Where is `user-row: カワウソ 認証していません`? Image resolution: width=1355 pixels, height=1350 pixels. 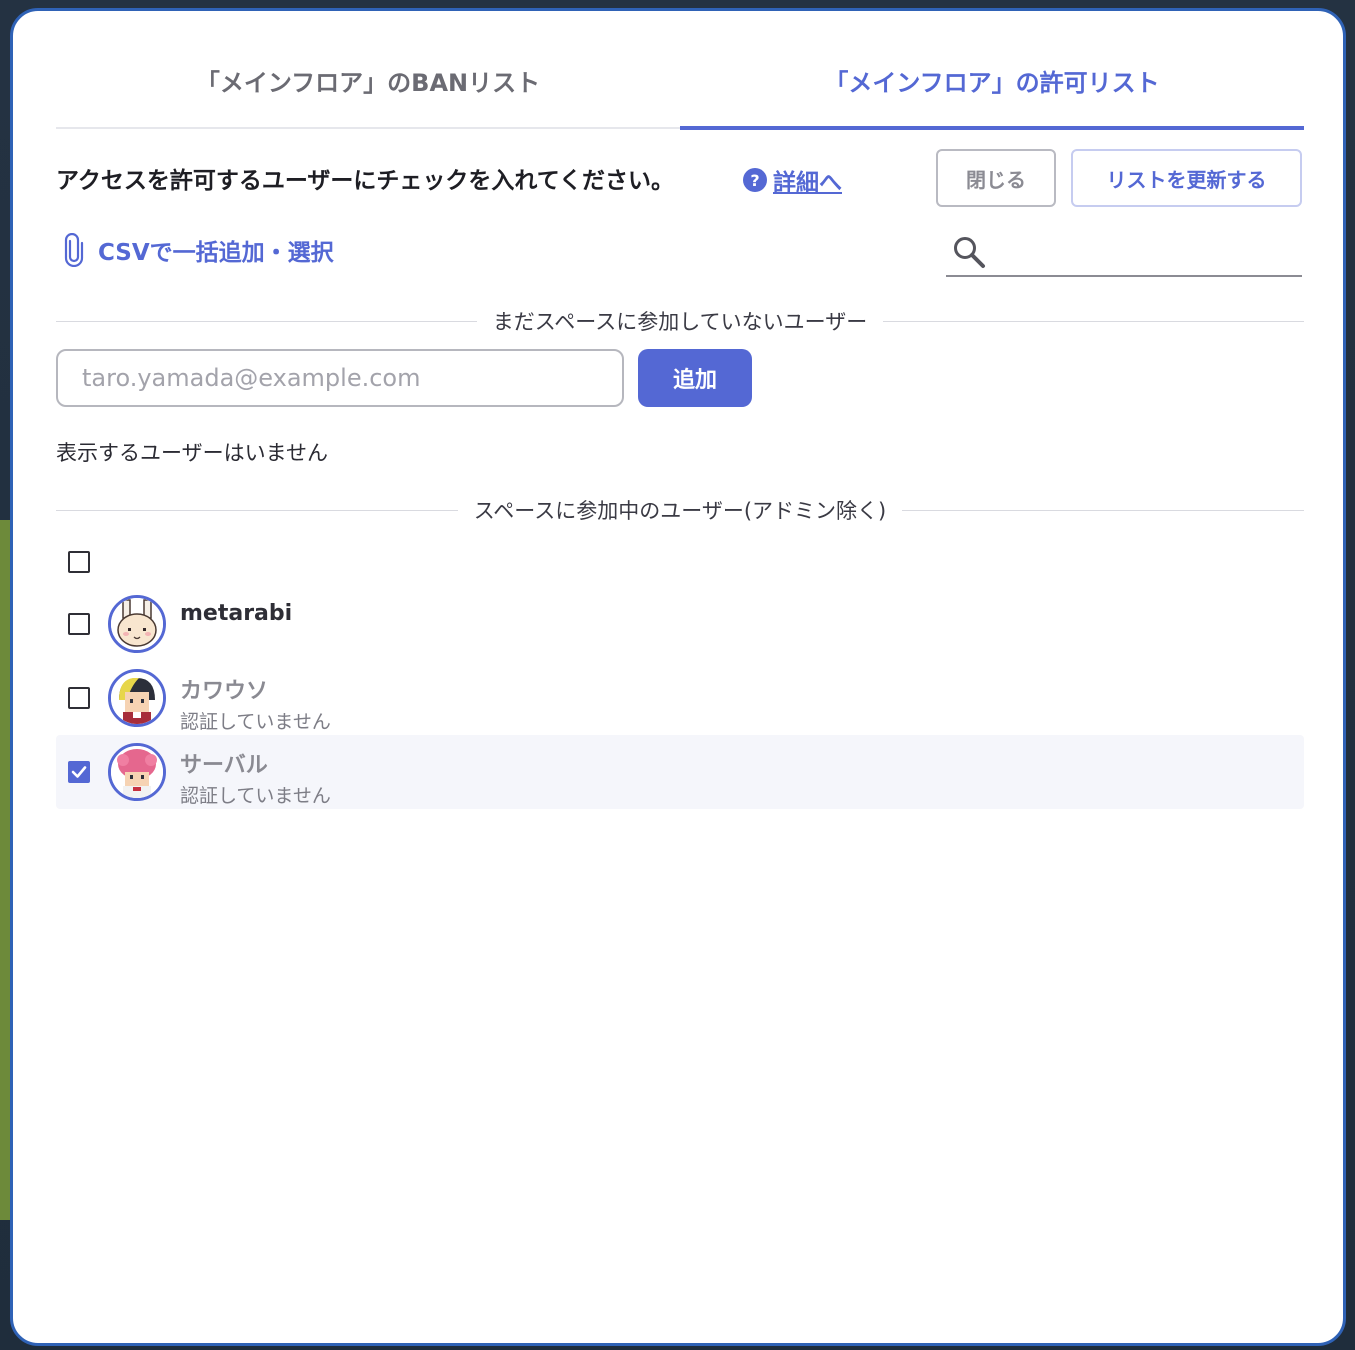
user-row: カワウソ 認証していません is located at coordinates (680, 698).